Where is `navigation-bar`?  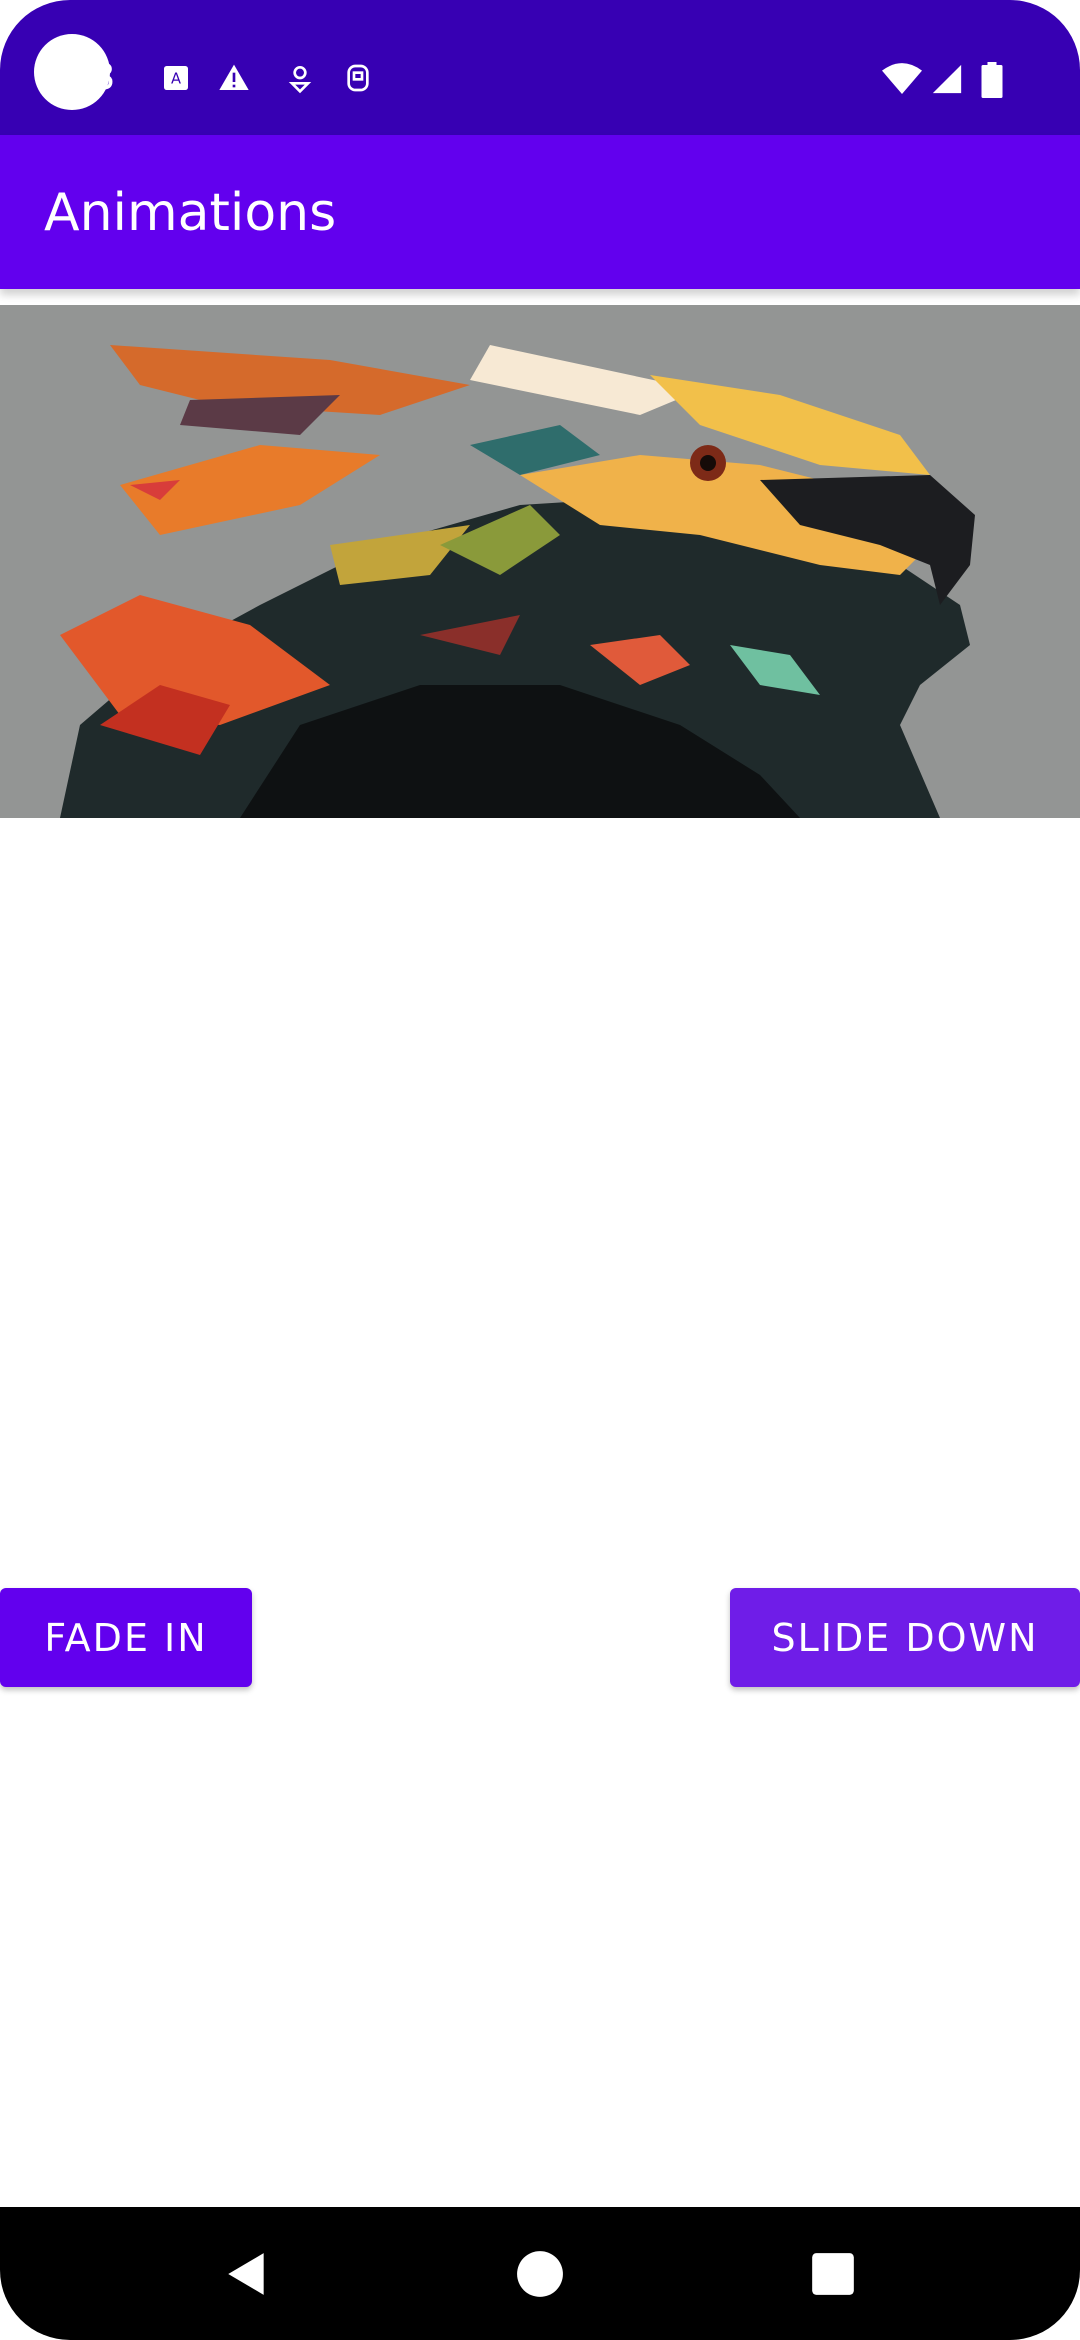 navigation-bar is located at coordinates (540, 2273).